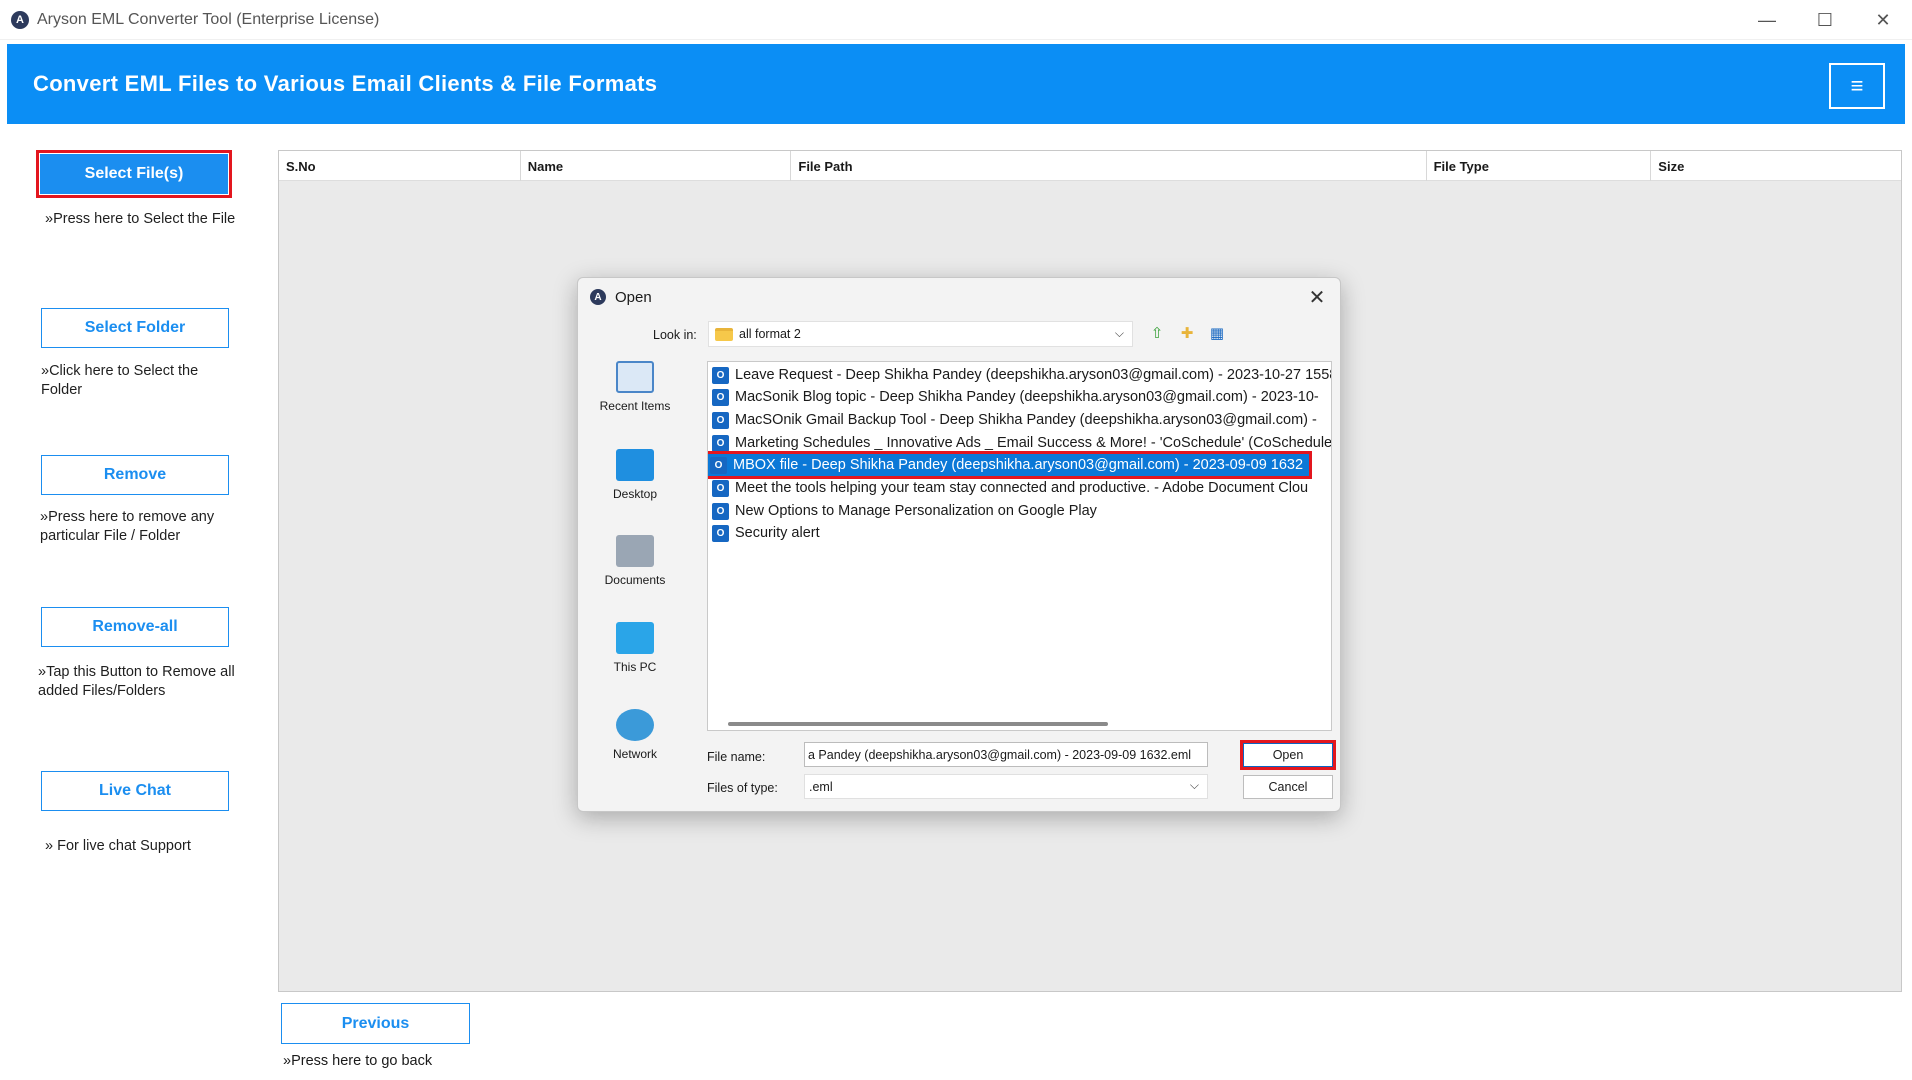 The image size is (1912, 1080). I want to click on view-list-icon: ▦, so click(1217, 333).